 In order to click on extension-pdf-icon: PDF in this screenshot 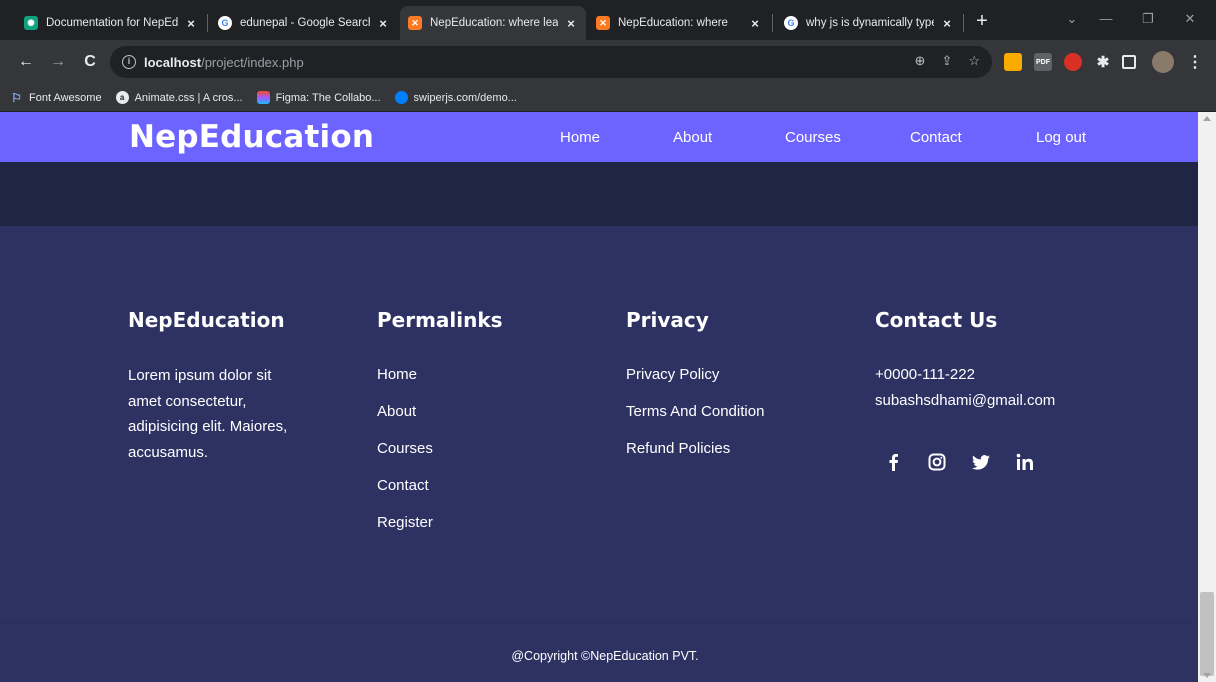, I will do `click(1043, 62)`.